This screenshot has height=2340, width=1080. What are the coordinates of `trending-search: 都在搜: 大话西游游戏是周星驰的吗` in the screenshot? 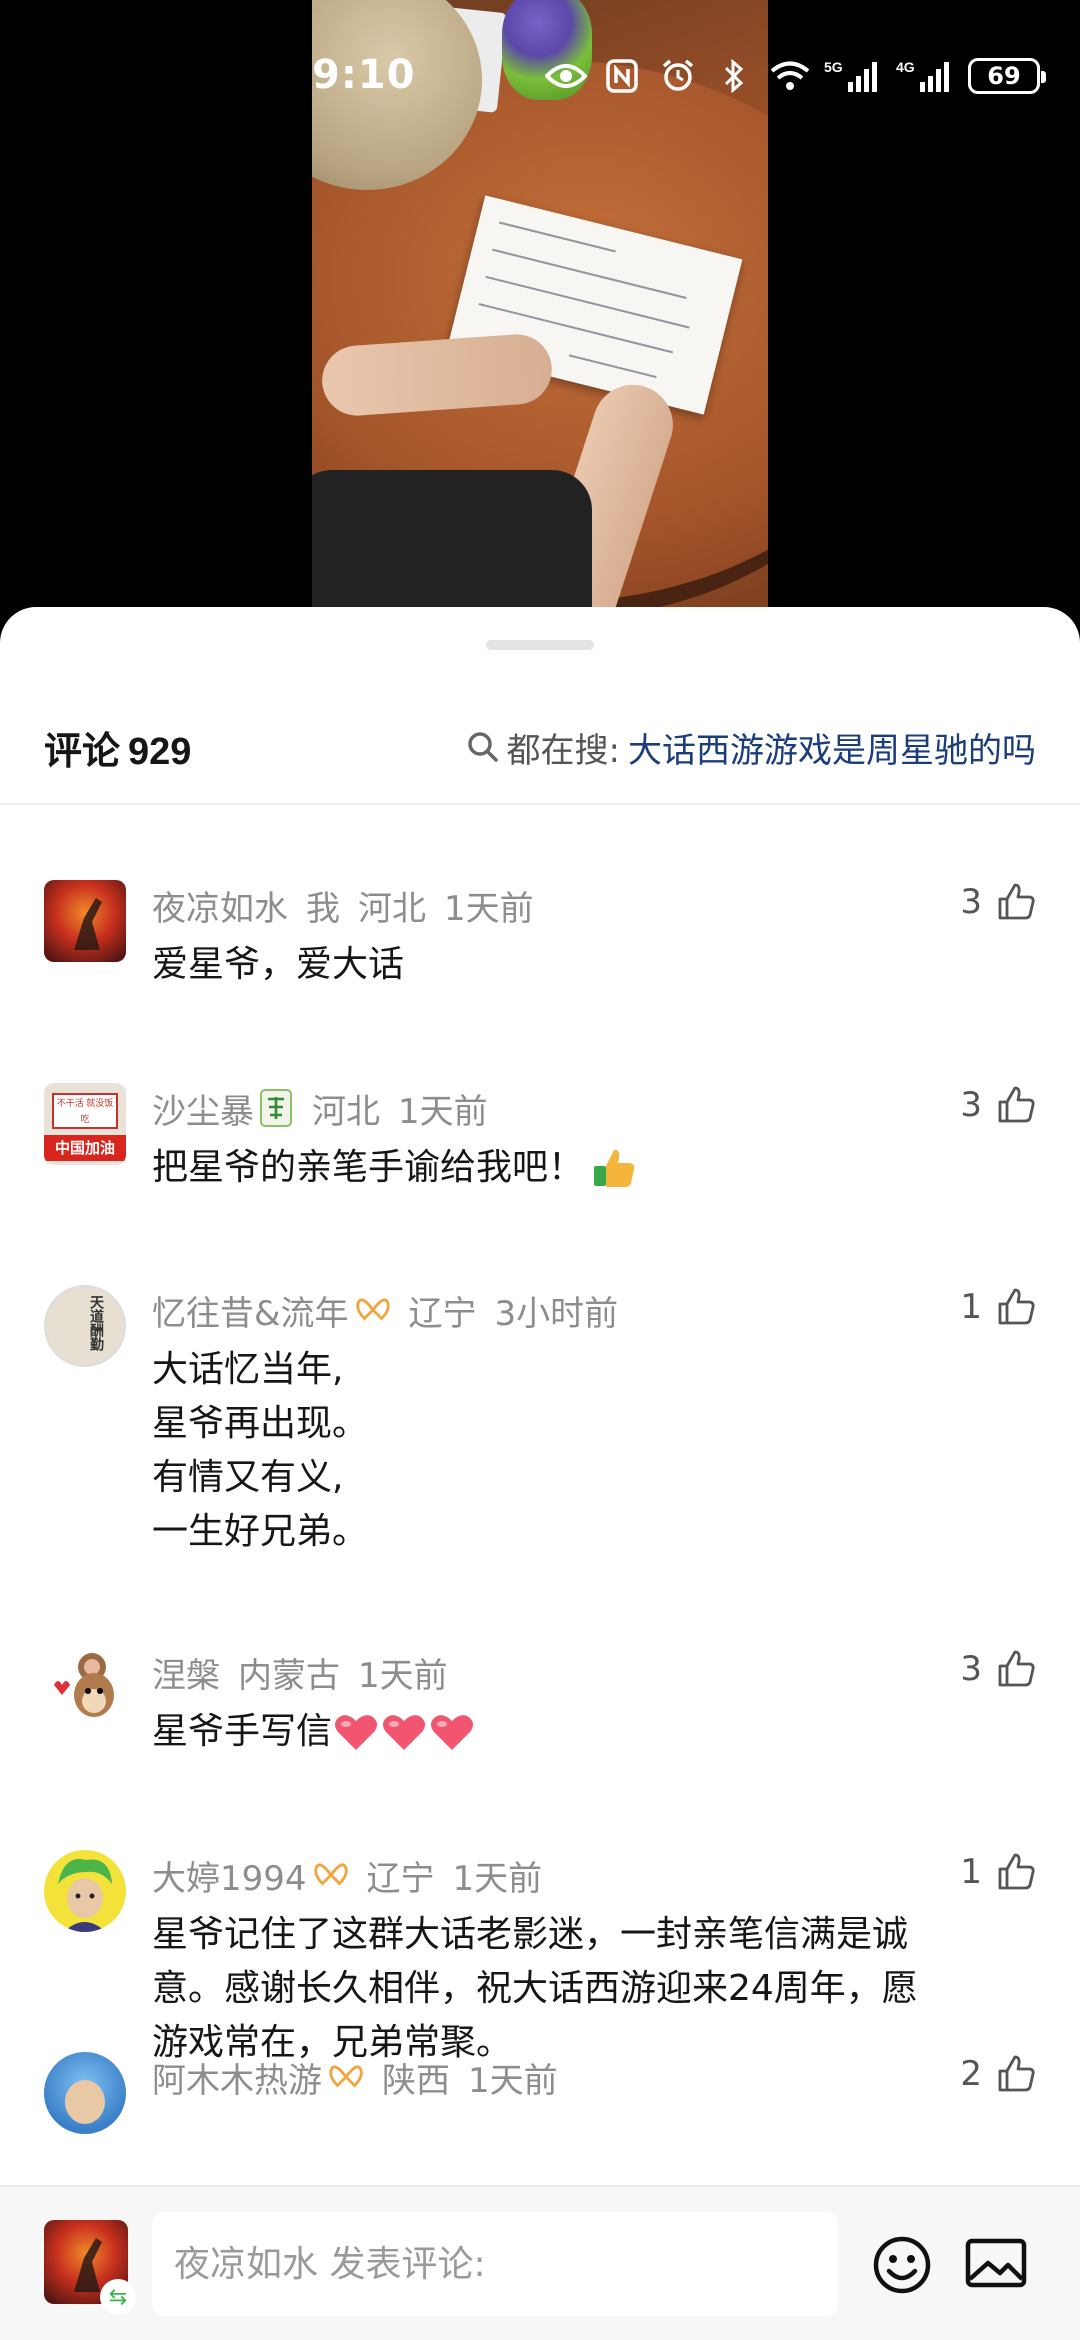 It's located at (750, 747).